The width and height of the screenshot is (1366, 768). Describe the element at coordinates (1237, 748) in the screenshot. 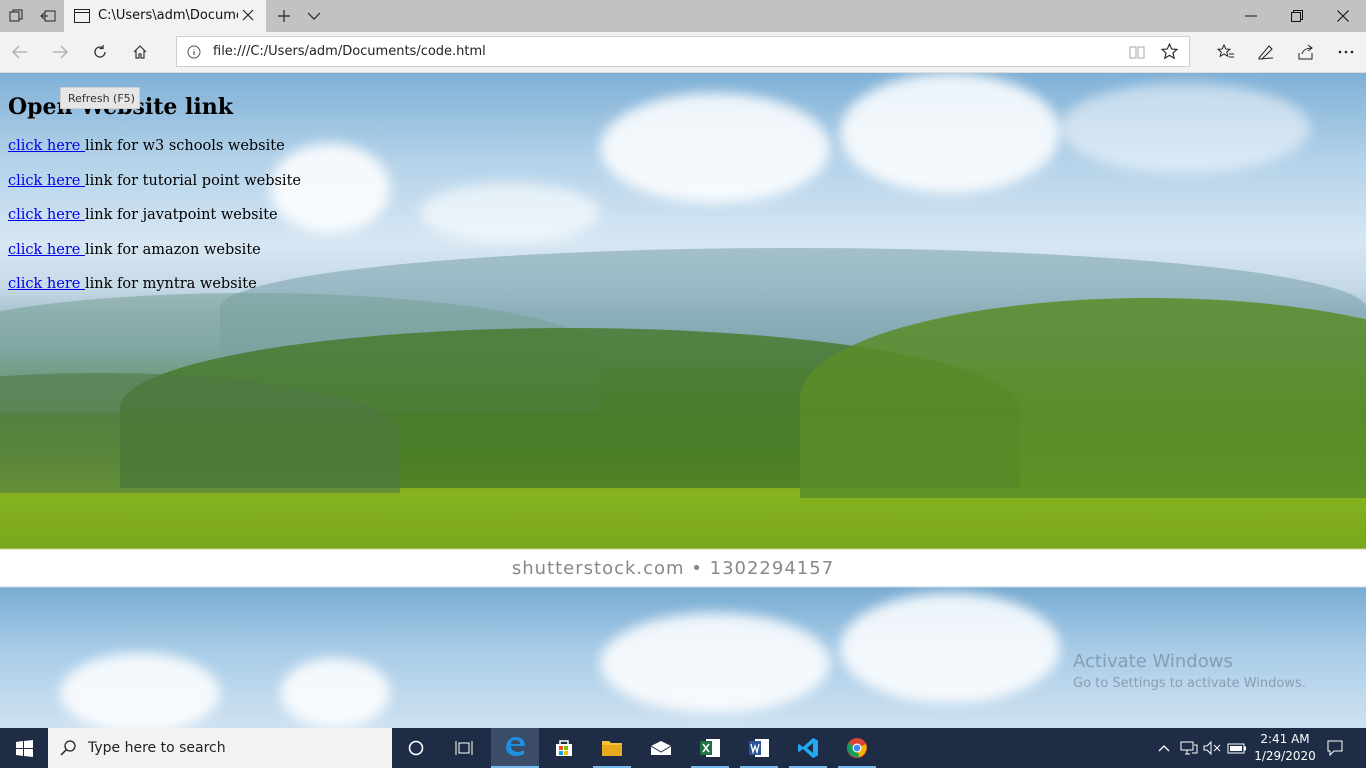

I see `battery-icon` at that location.